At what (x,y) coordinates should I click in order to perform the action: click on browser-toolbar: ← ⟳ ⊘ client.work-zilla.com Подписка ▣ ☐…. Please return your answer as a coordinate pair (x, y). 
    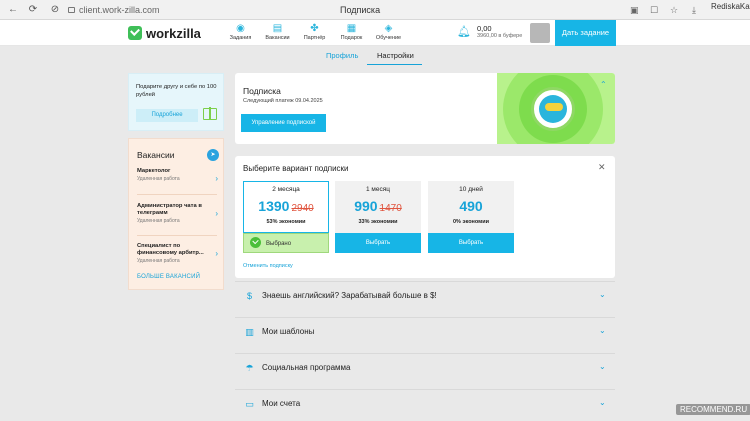
    Looking at the image, I should click on (375, 10).